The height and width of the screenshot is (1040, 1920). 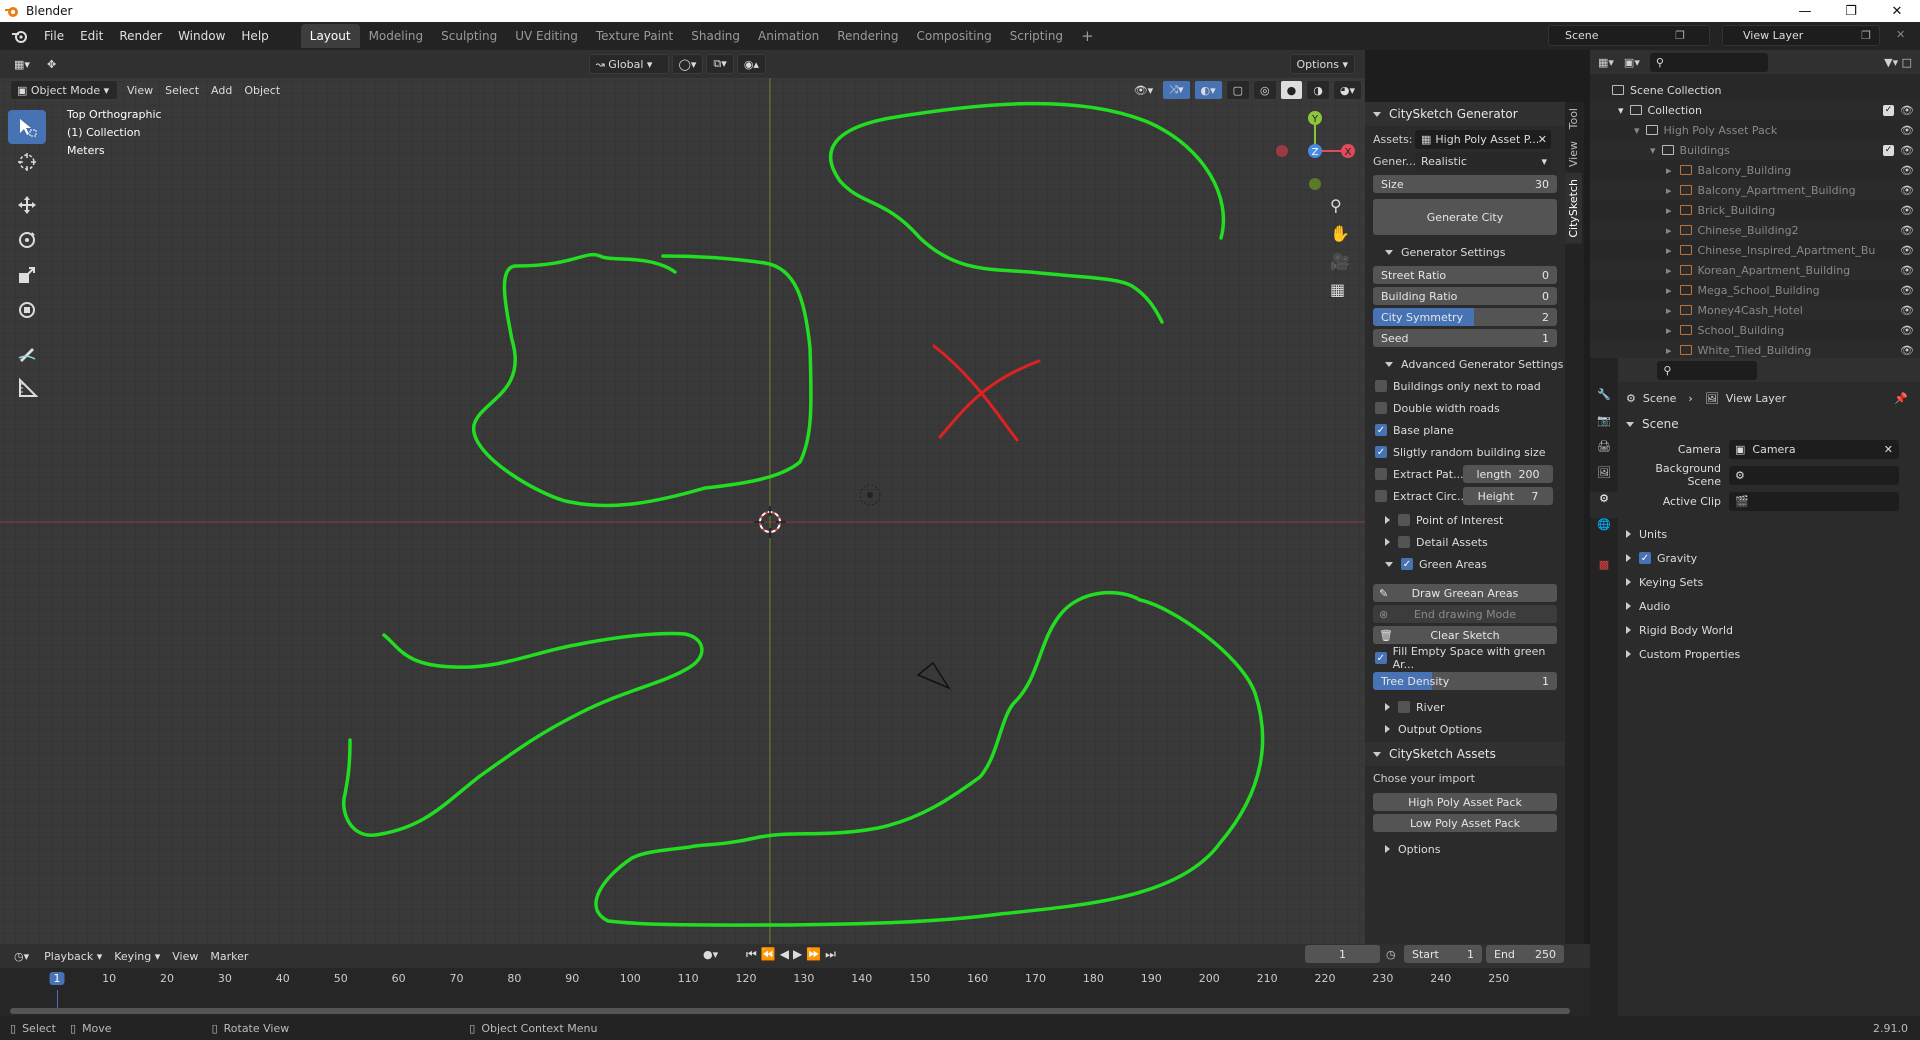 I want to click on view-layer-tab-icon: 🖼, so click(x=1604, y=479).